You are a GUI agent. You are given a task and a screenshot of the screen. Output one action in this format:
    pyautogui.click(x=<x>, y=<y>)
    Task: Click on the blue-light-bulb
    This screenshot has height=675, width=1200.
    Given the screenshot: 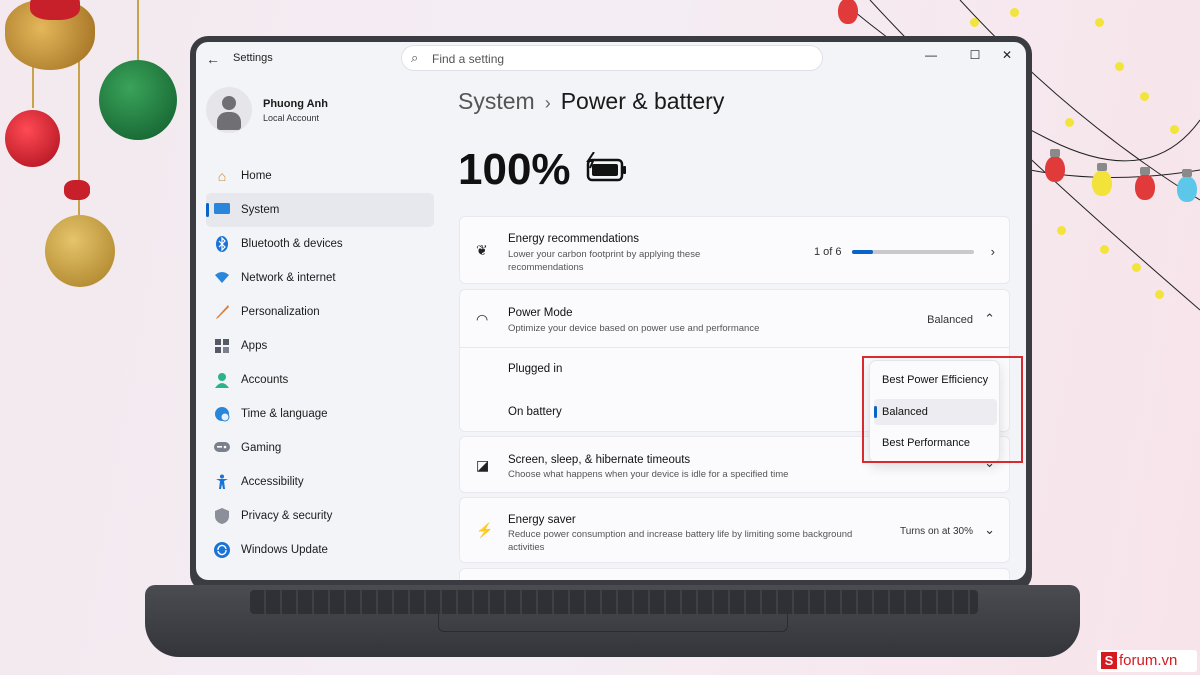 What is the action you would take?
    pyautogui.click(x=1187, y=185)
    